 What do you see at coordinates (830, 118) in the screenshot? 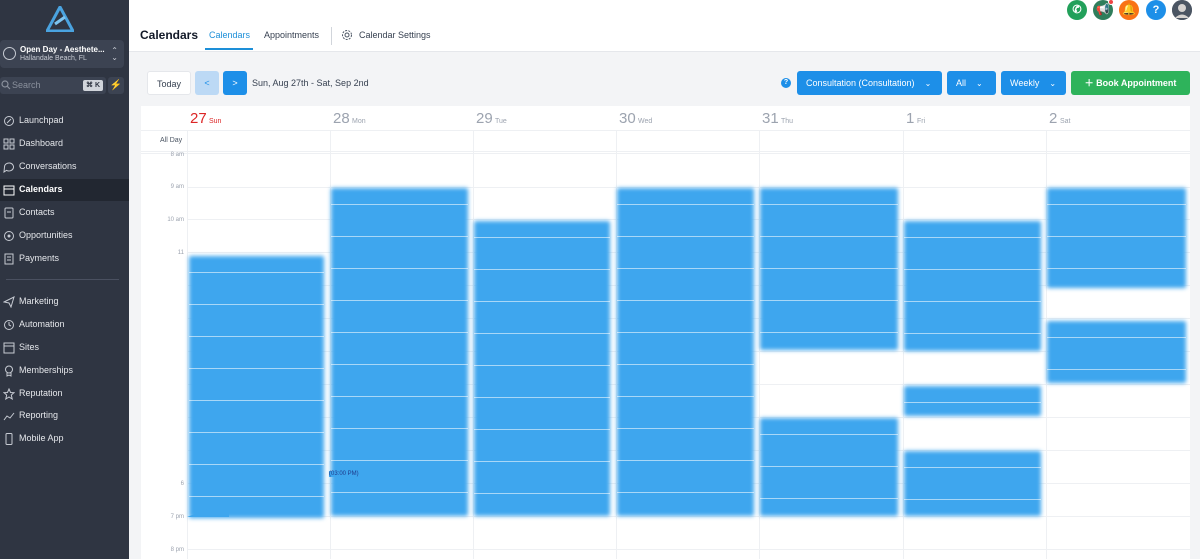
I see `day-header: 31 Thu` at bounding box center [830, 118].